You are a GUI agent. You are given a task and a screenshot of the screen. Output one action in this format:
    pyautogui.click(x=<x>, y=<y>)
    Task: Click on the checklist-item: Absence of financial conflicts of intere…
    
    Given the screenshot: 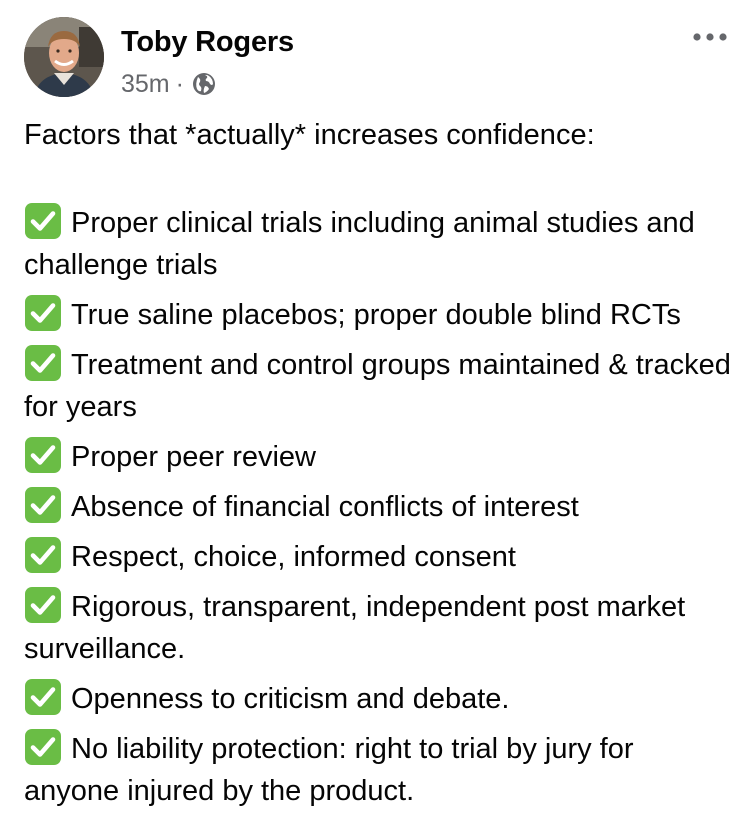 What is the action you would take?
    pyautogui.click(x=379, y=507)
    